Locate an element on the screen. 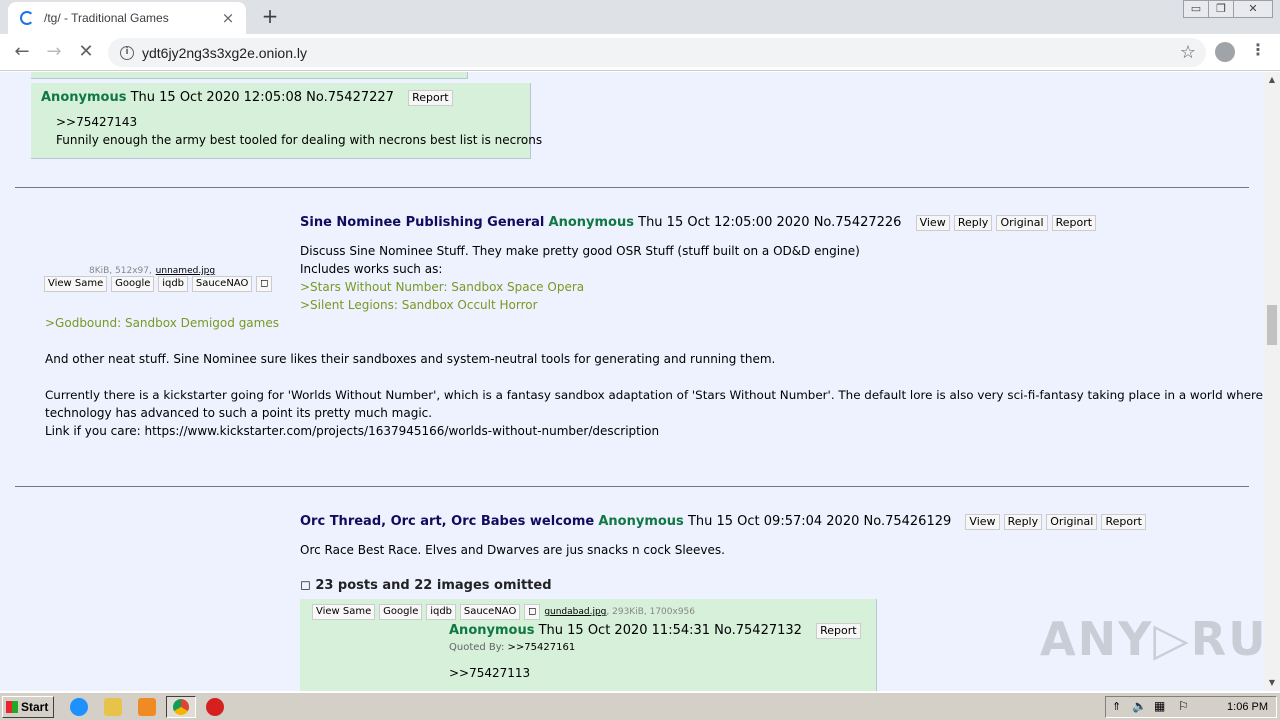  system-tray: ⇑ 🔈 ▦ ⚐ 1:06 PM is located at coordinates (1191, 707).